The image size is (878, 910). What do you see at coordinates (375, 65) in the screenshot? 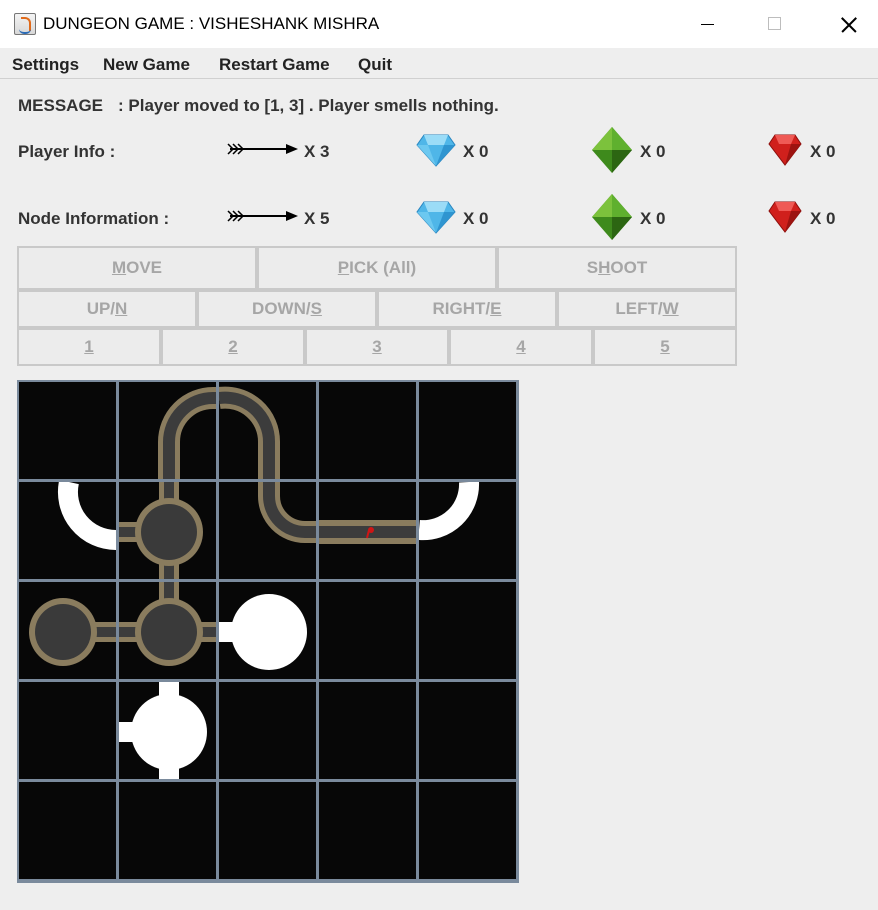
I see `menu-quit: Quit` at bounding box center [375, 65].